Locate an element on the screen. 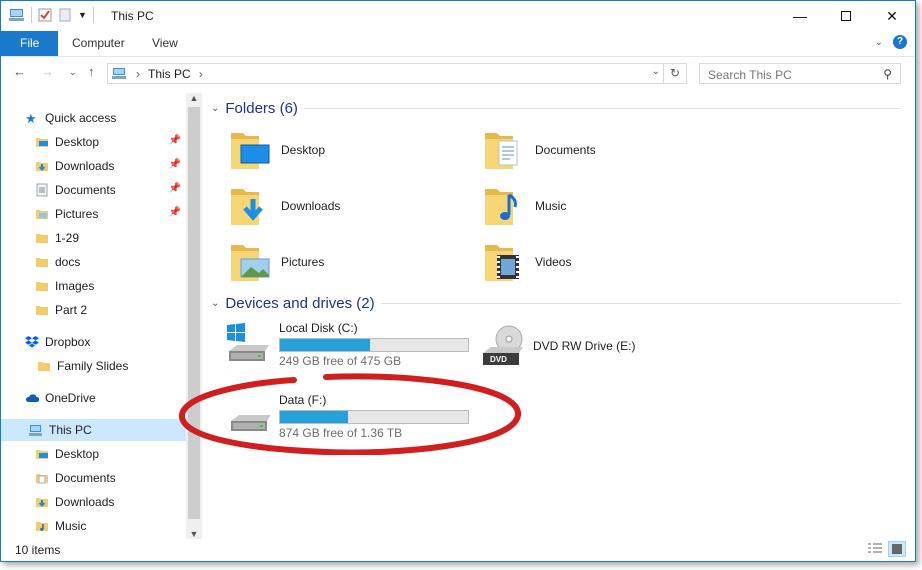  nav-label: 1-29 is located at coordinates (67, 238).